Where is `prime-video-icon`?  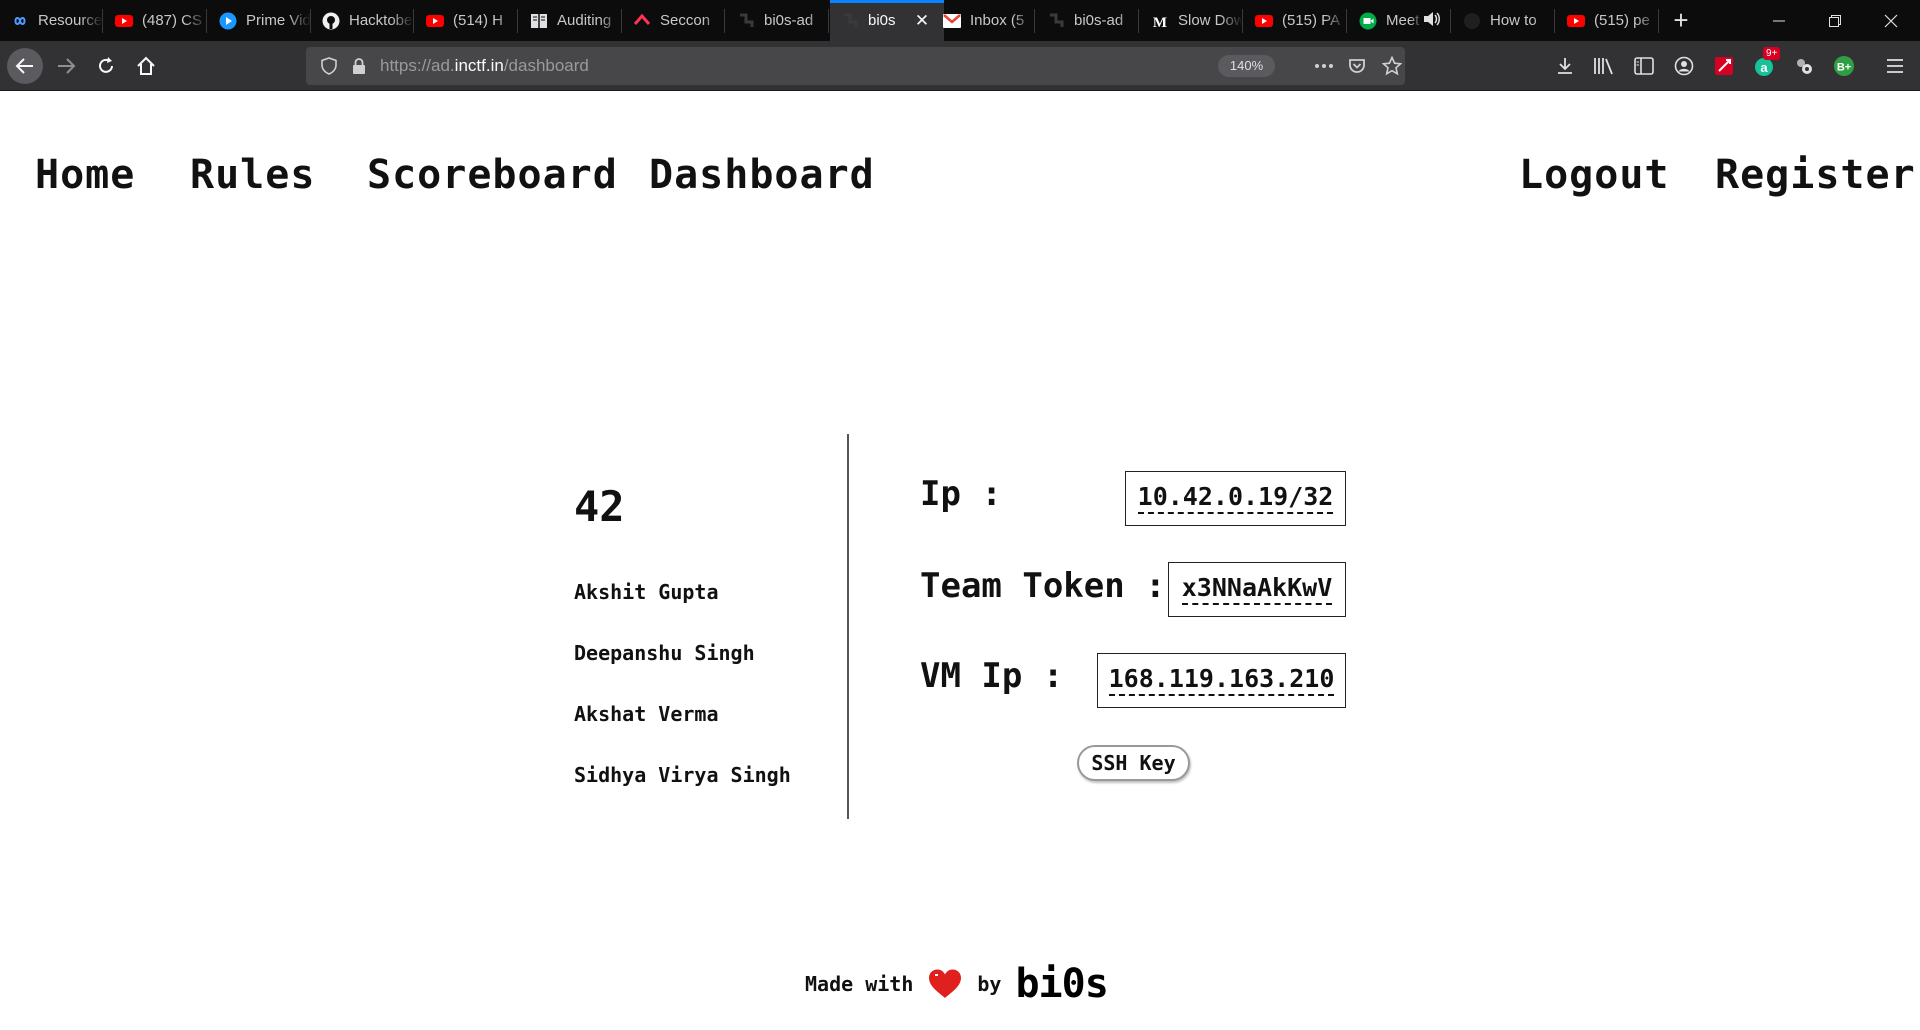 prime-video-icon is located at coordinates (228, 21).